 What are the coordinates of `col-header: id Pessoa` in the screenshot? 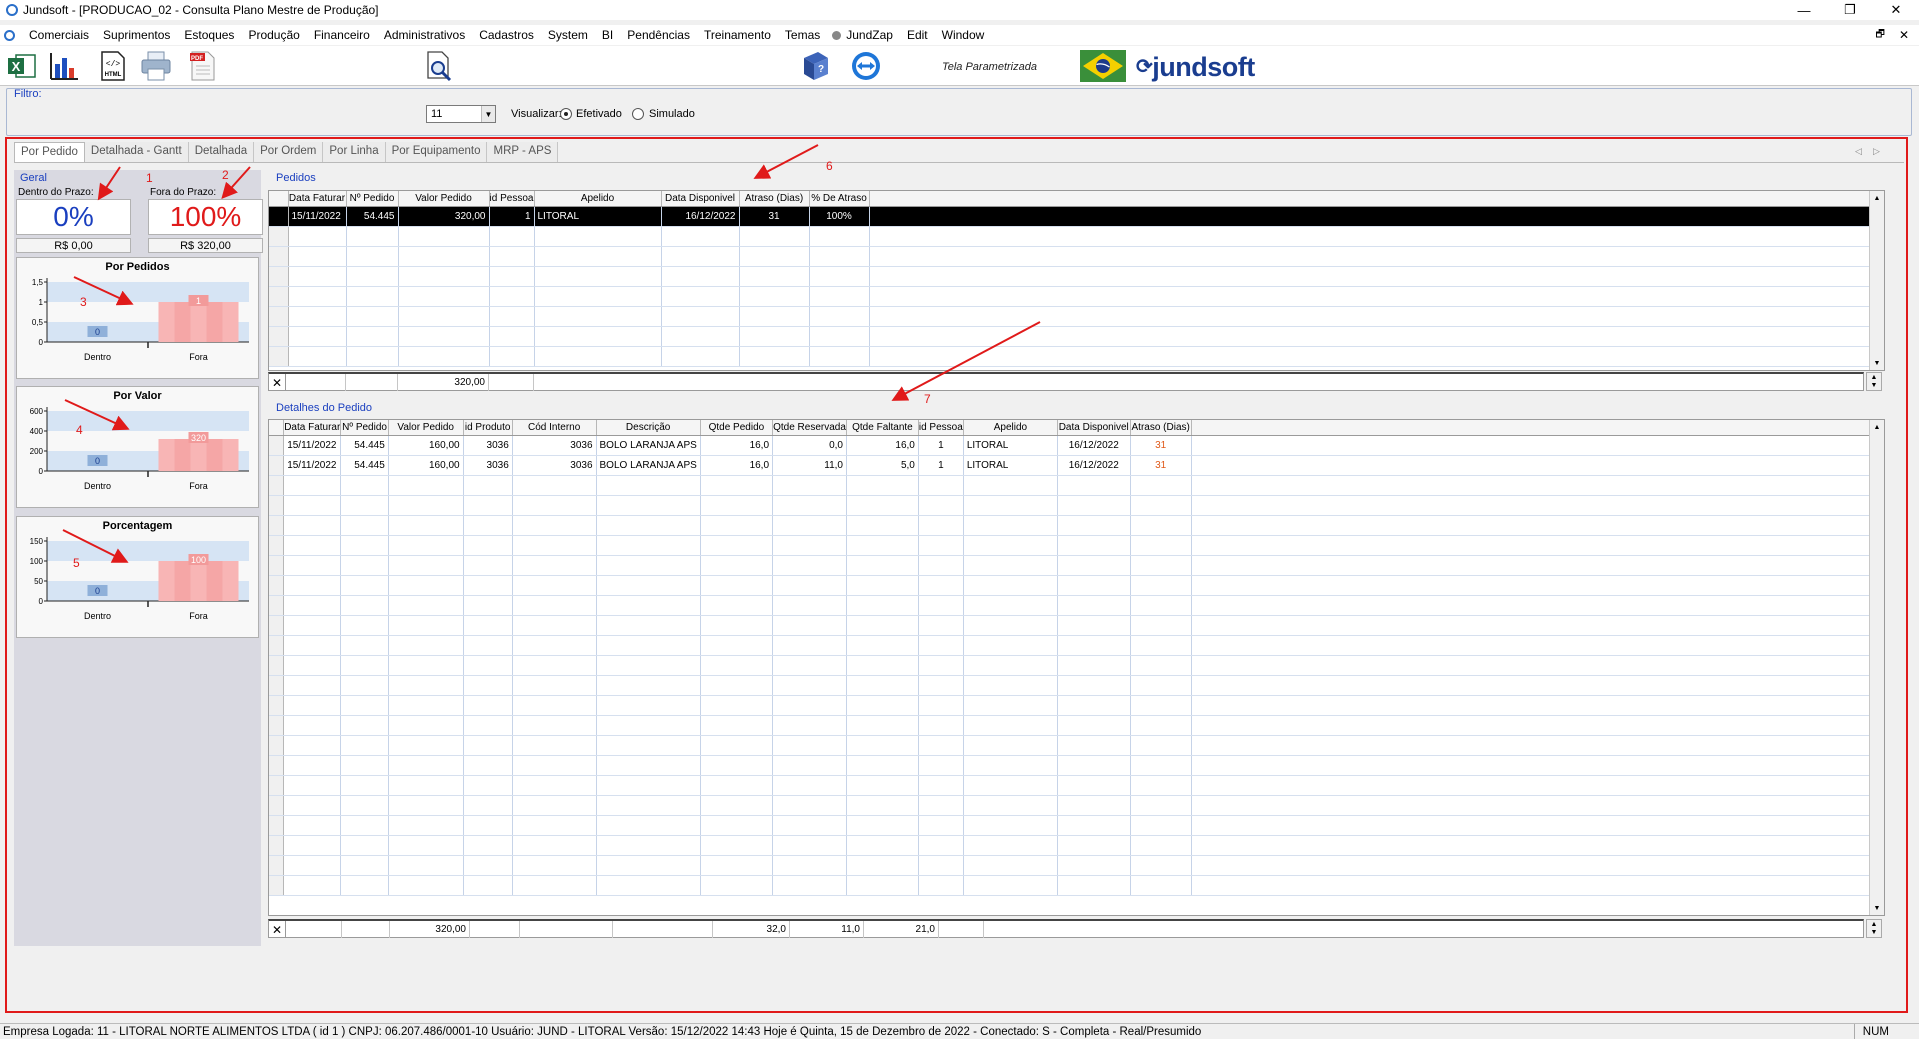 It's located at (941, 428).